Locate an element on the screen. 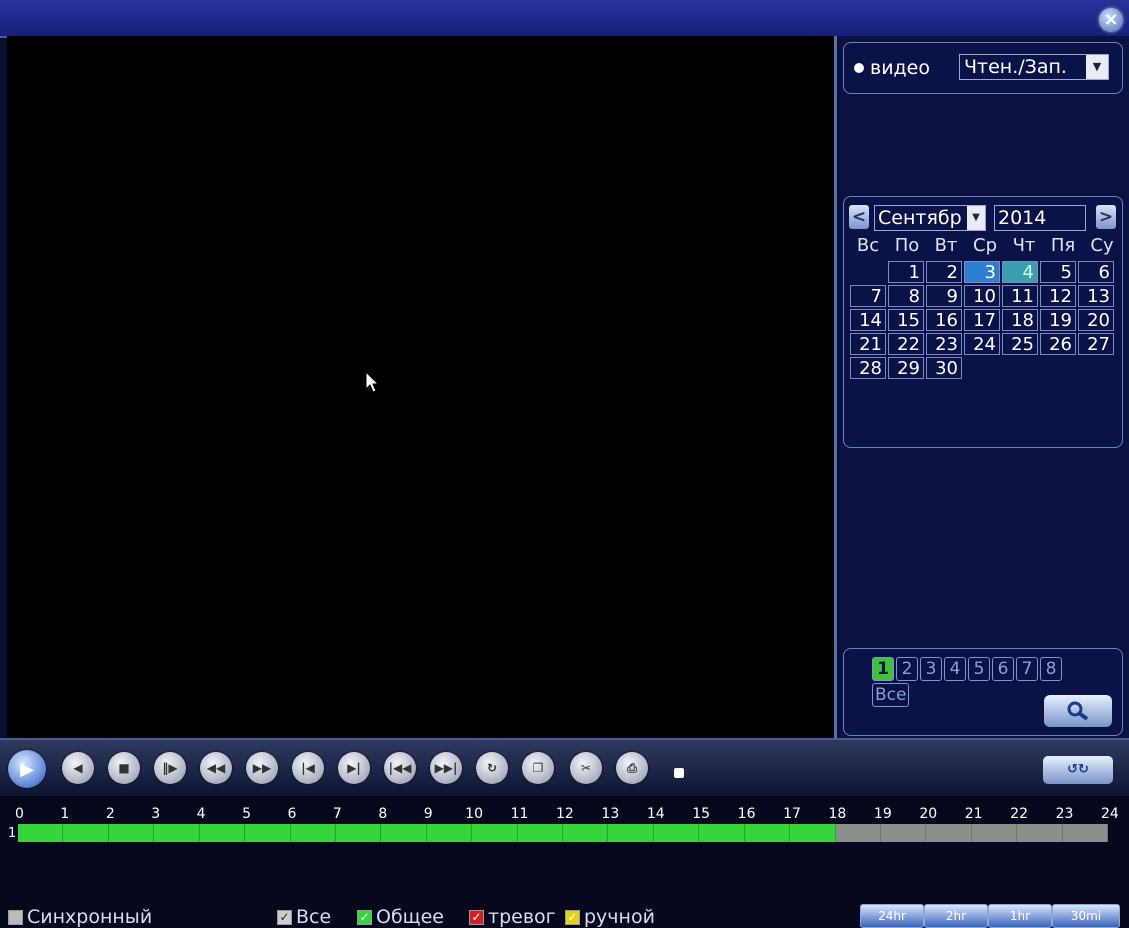  pause-button: ‖▶ is located at coordinates (170, 768).